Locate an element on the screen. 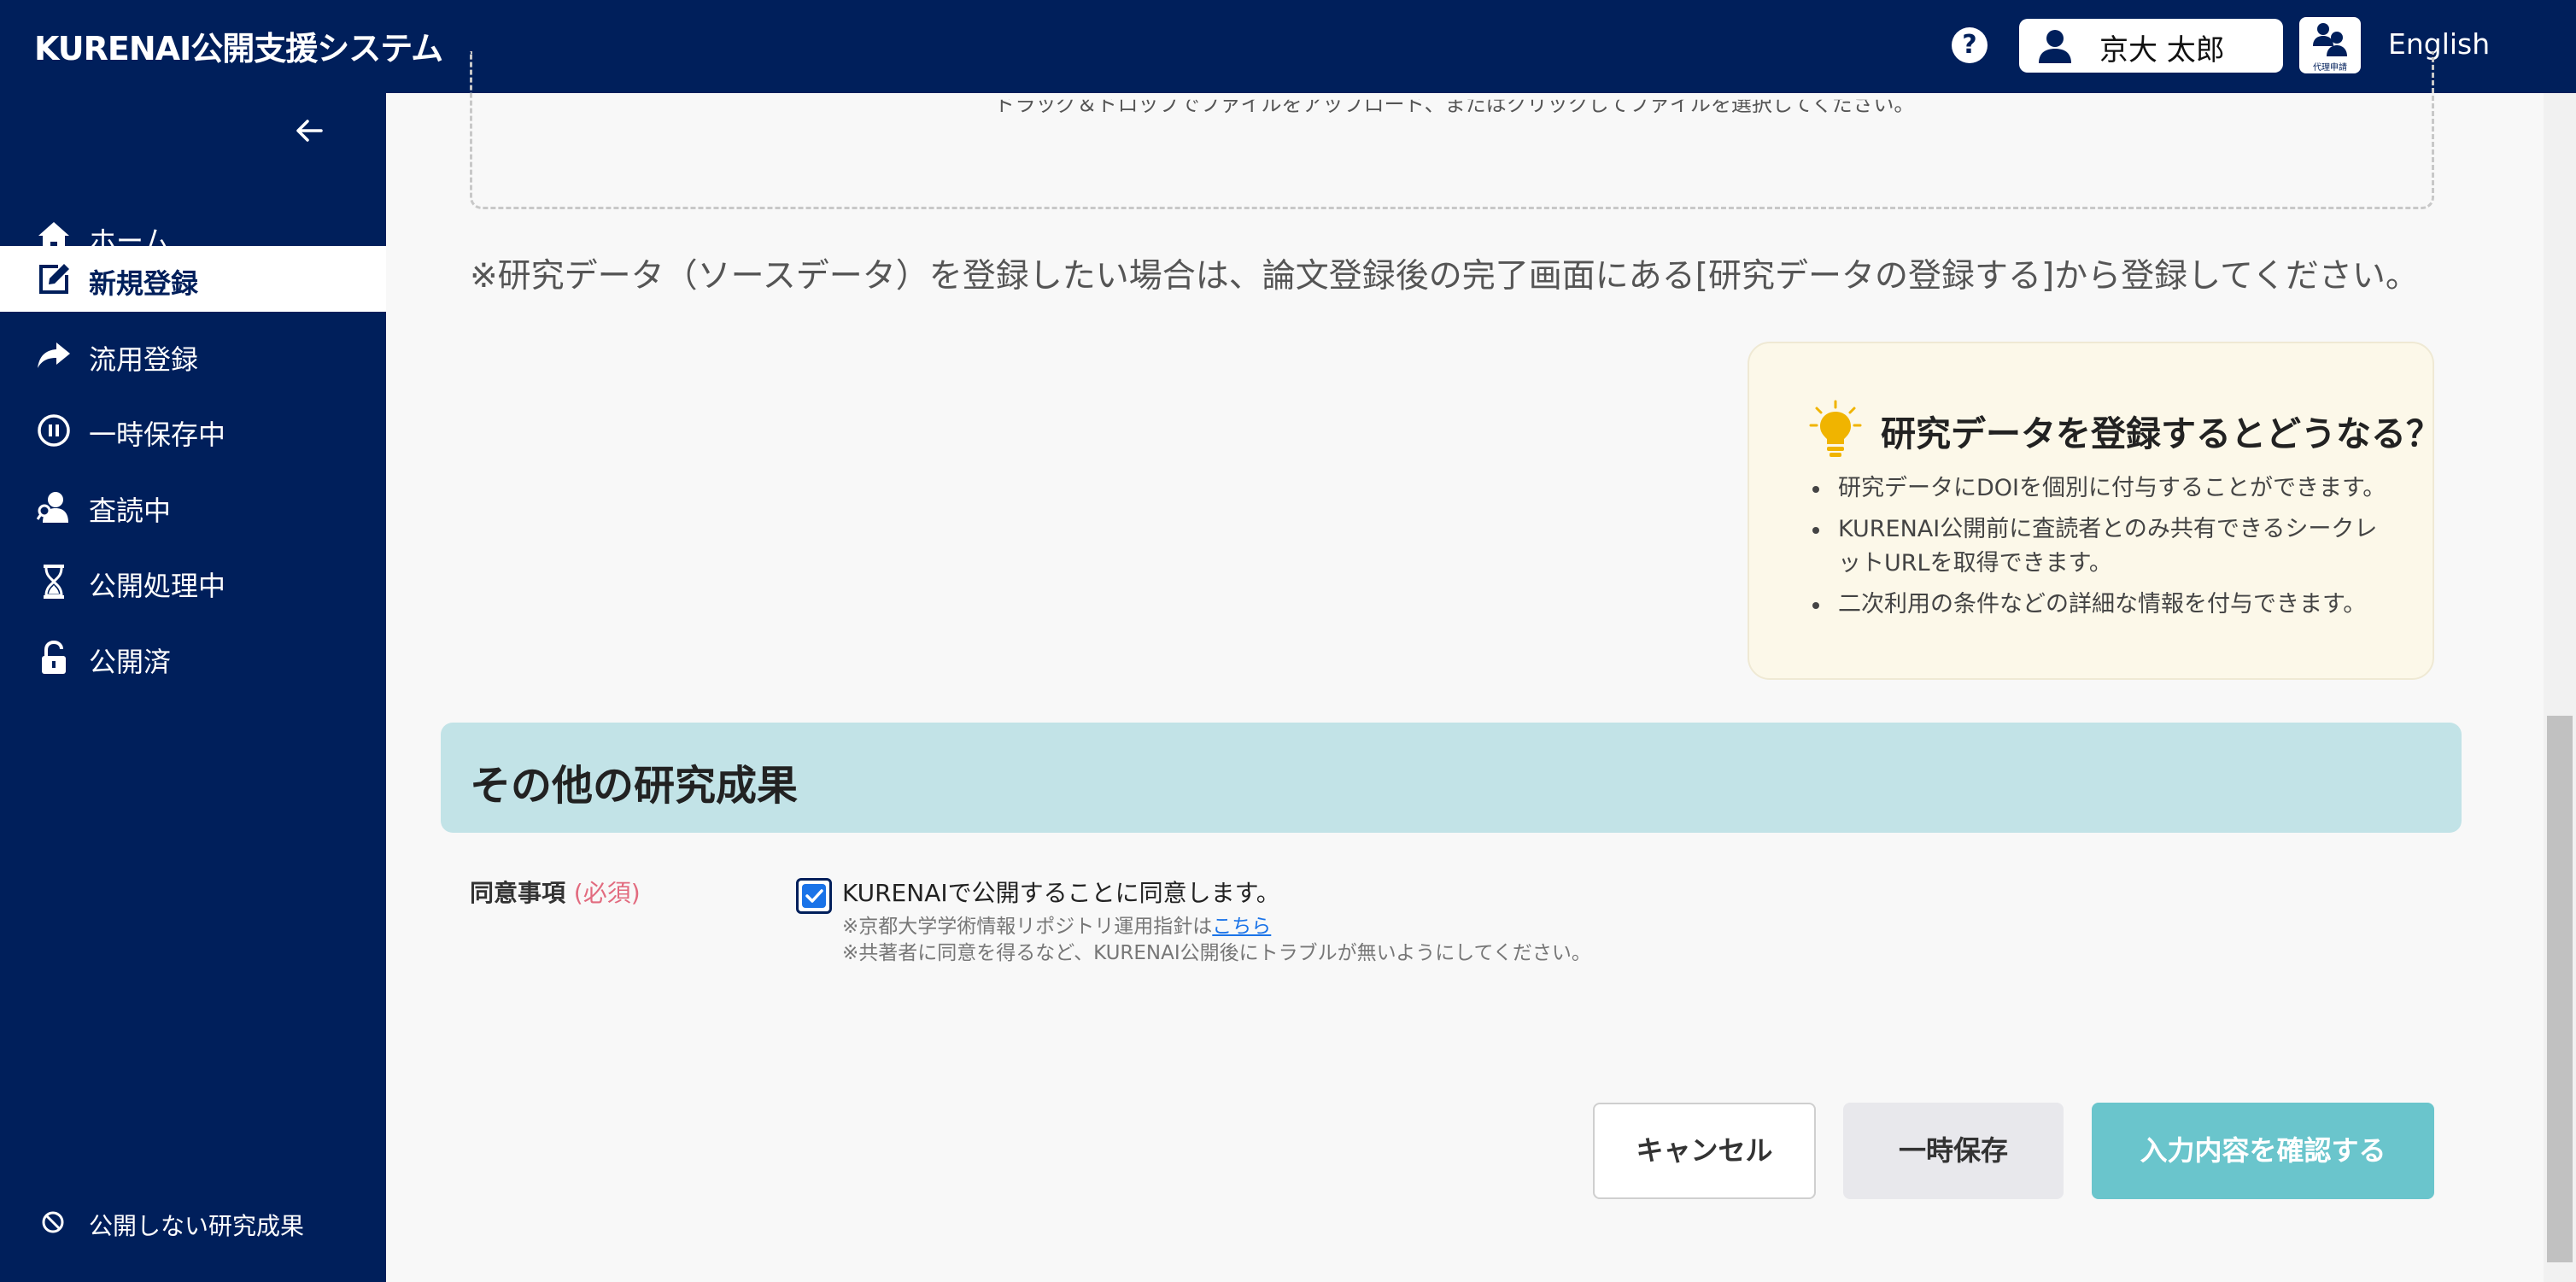 This screenshot has width=2576, height=1282. guideline-note: ※京都大学学術情報リポジトリ運用指針はこちら is located at coordinates (1056, 924).